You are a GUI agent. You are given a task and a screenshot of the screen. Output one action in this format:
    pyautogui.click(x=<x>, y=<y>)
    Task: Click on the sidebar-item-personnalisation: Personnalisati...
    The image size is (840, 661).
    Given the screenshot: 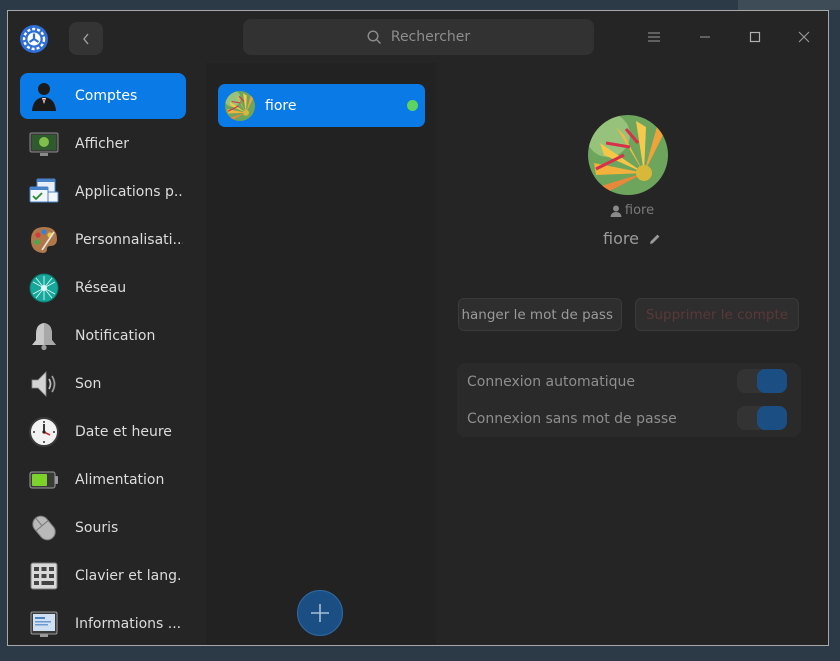 What is the action you would take?
    pyautogui.click(x=103, y=240)
    